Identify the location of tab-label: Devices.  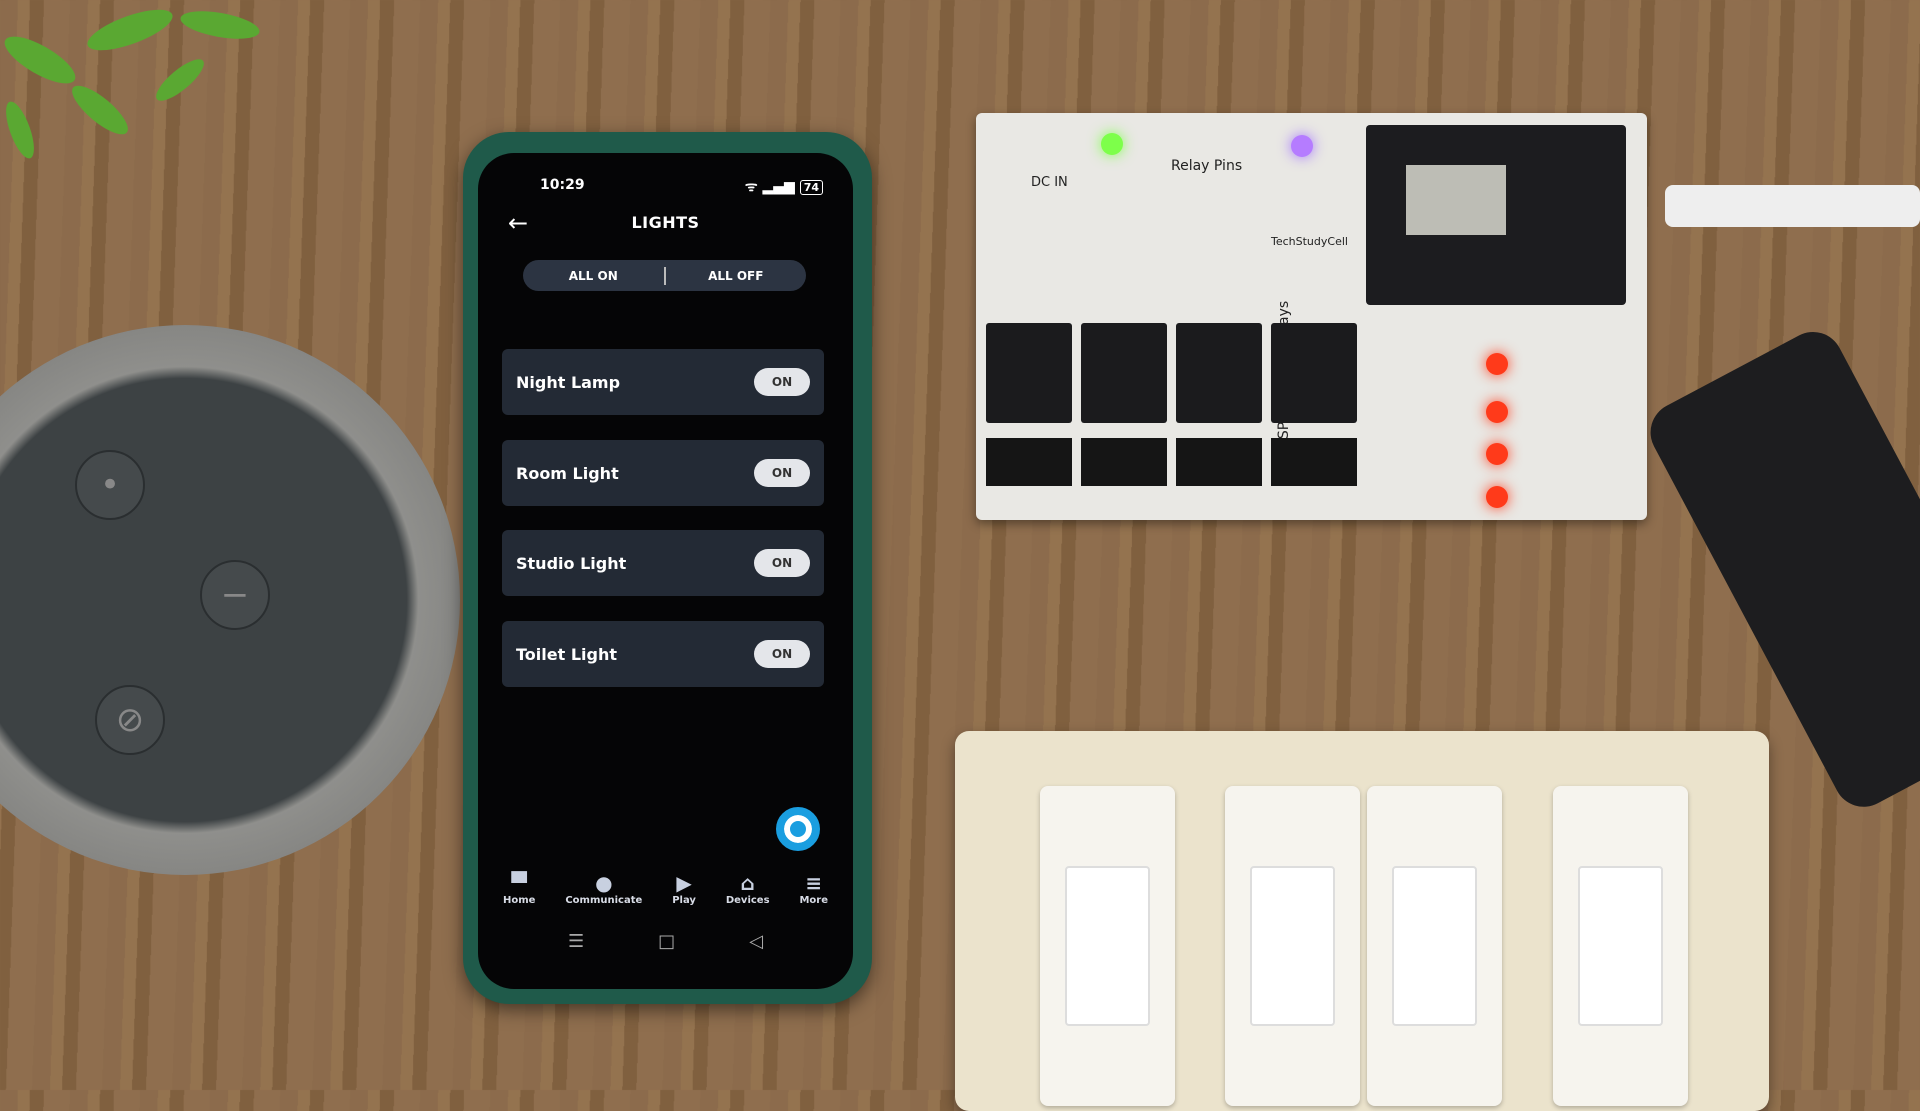
(747, 900).